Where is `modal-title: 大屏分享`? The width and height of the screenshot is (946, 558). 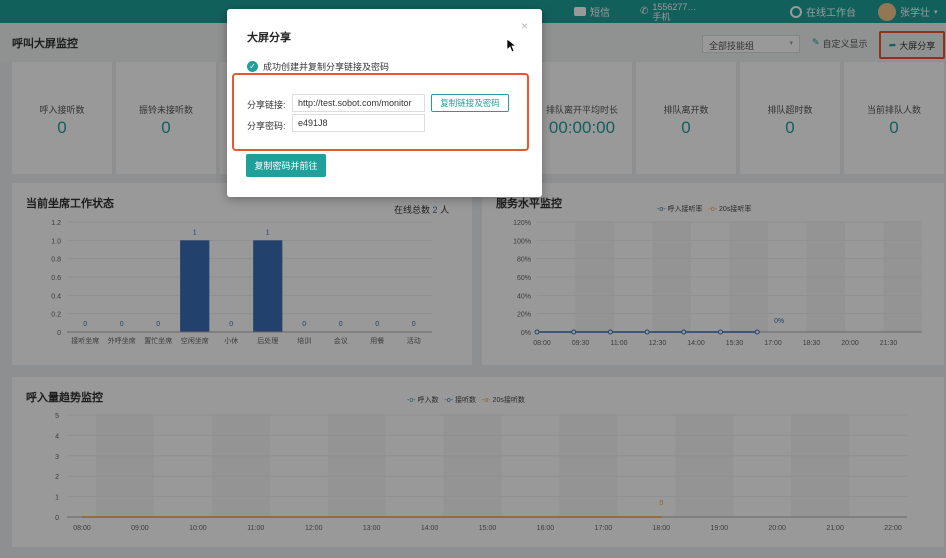
modal-title: 大屏分享 is located at coordinates (269, 38).